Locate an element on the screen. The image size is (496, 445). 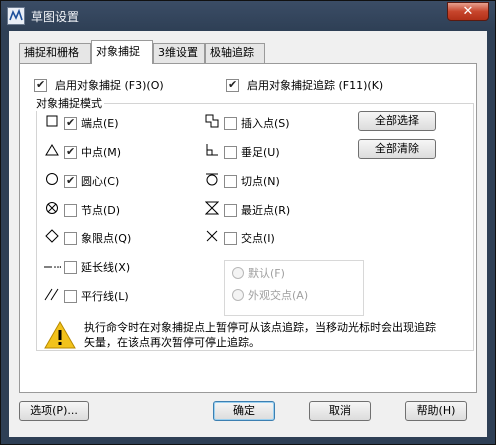
snap-mode-nearest: 最近点(R) is located at coordinates (245, 210).